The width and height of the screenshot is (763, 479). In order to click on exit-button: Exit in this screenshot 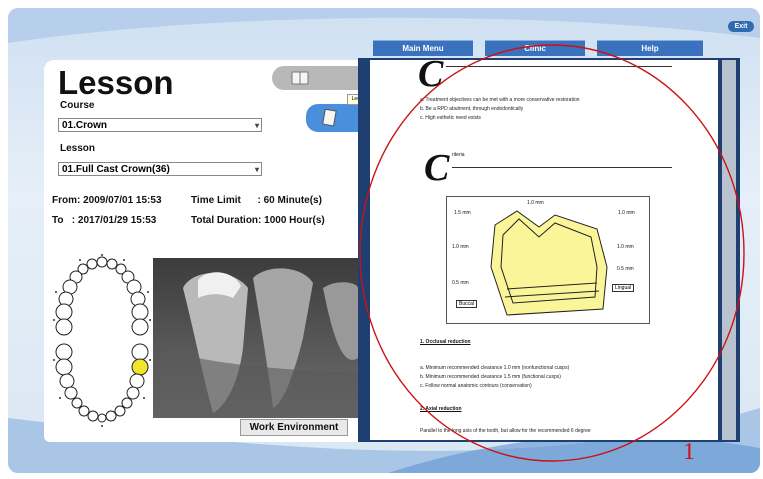, I will do `click(741, 26)`.